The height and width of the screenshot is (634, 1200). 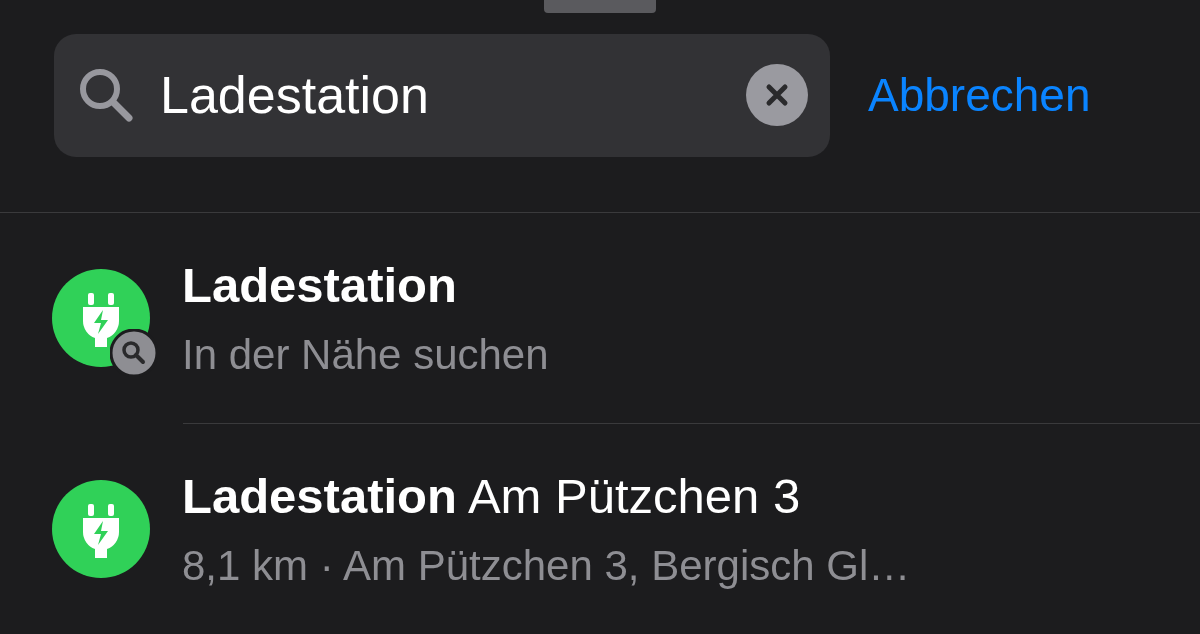 What do you see at coordinates (106, 95) in the screenshot?
I see `search-icon` at bounding box center [106, 95].